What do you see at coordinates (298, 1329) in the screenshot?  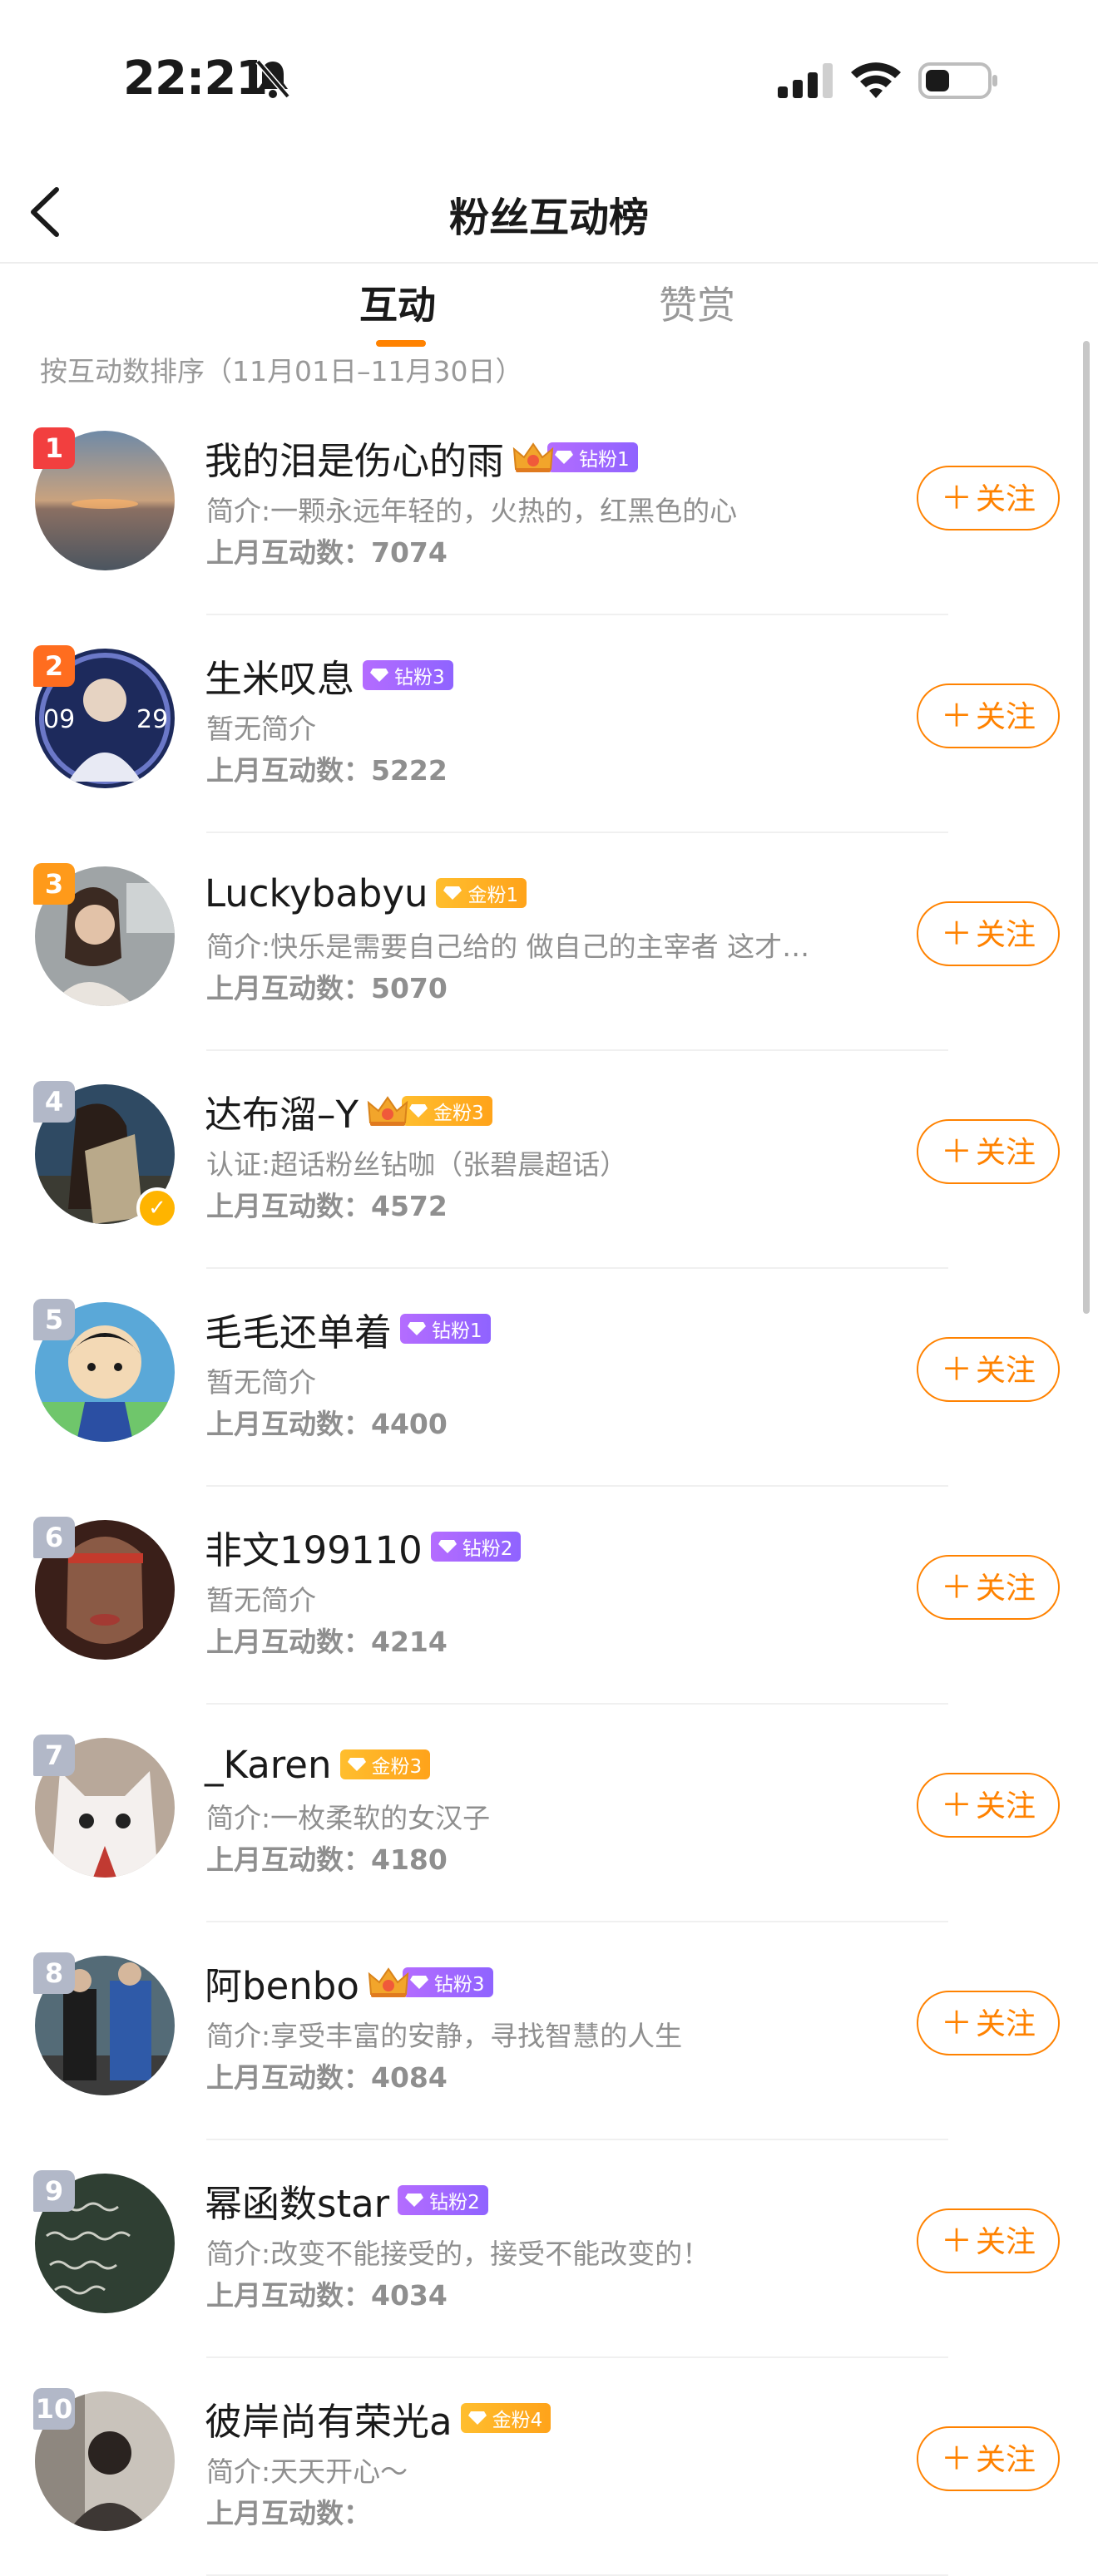 I see `fan-name: 毛毛还单着` at bounding box center [298, 1329].